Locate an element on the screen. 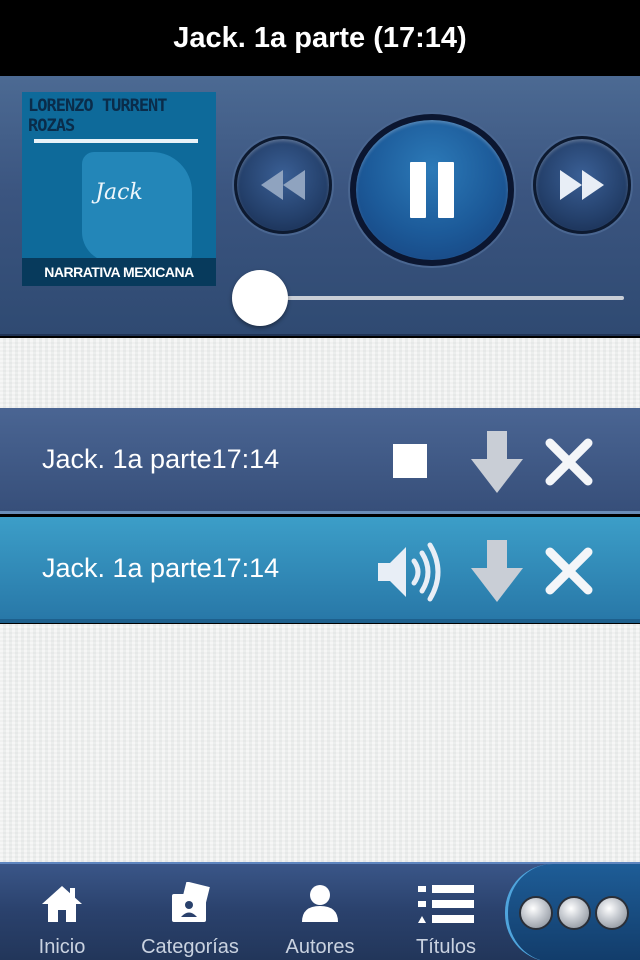  stop-icon is located at coordinates (410, 461).